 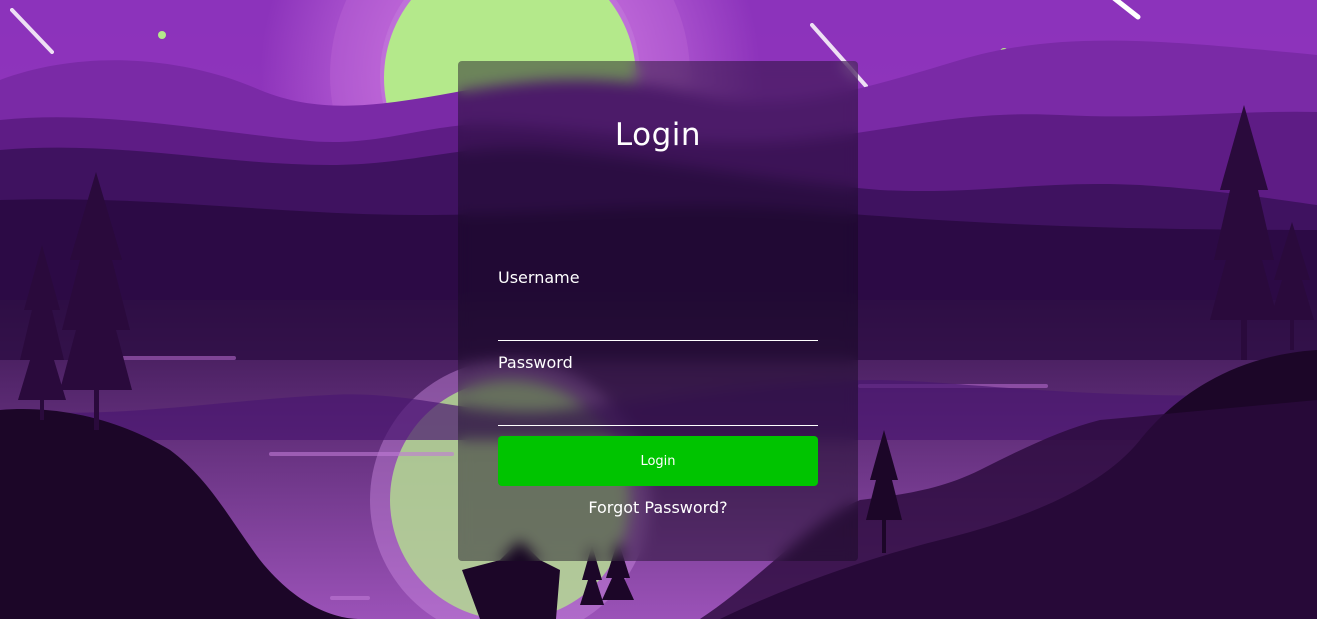 I want to click on forgot-password-link: Forgot Password?, so click(x=658, y=507).